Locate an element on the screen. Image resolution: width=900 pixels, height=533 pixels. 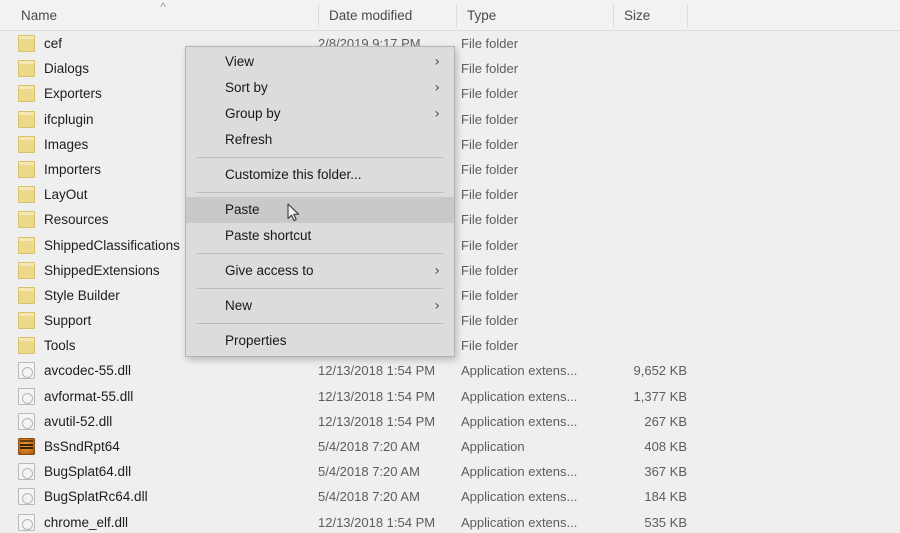
menu-item-label: Paste shortcut is located at coordinates (268, 235).